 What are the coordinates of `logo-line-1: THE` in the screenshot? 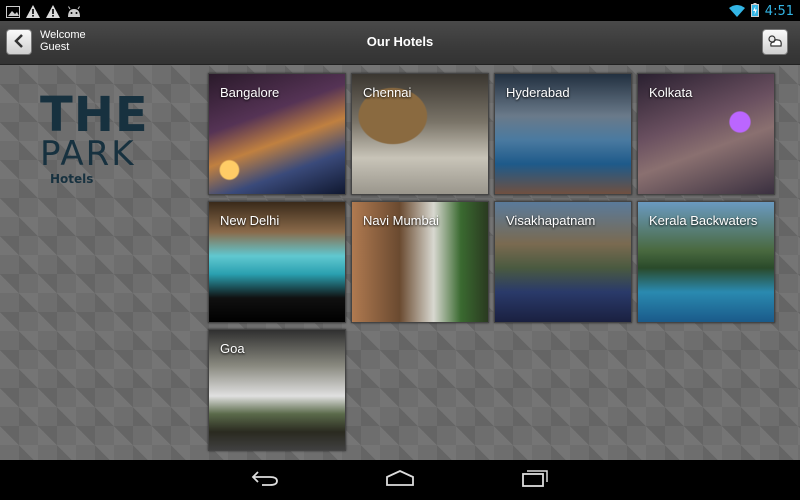 It's located at (94, 115).